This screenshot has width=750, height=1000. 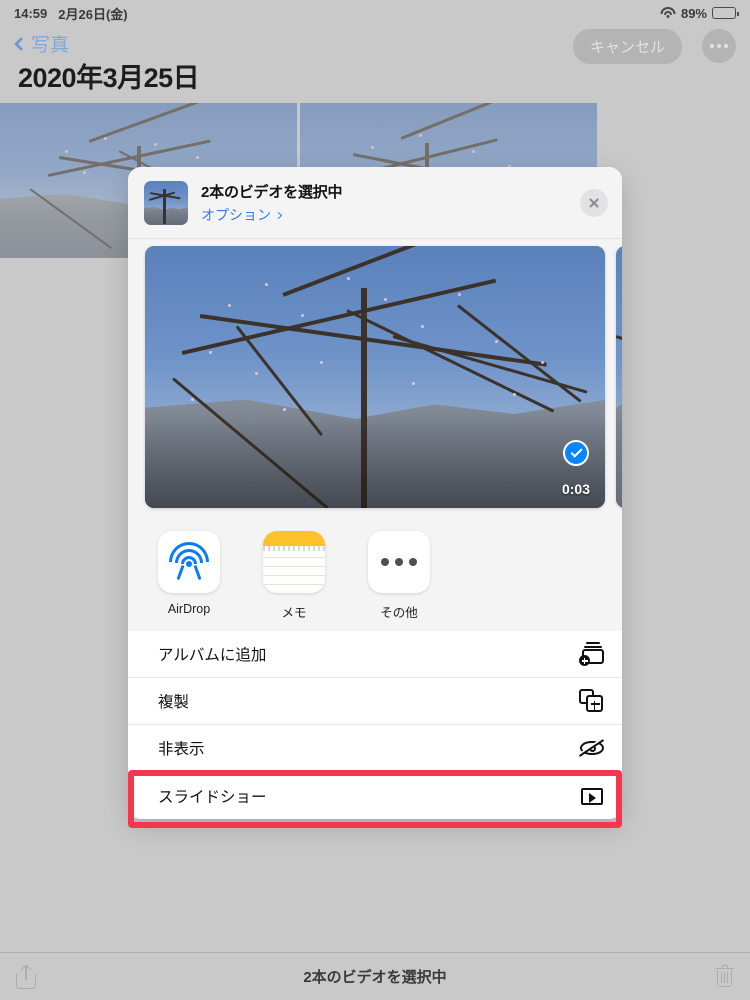 What do you see at coordinates (278, 215) in the screenshot?
I see `chevron-right-icon` at bounding box center [278, 215].